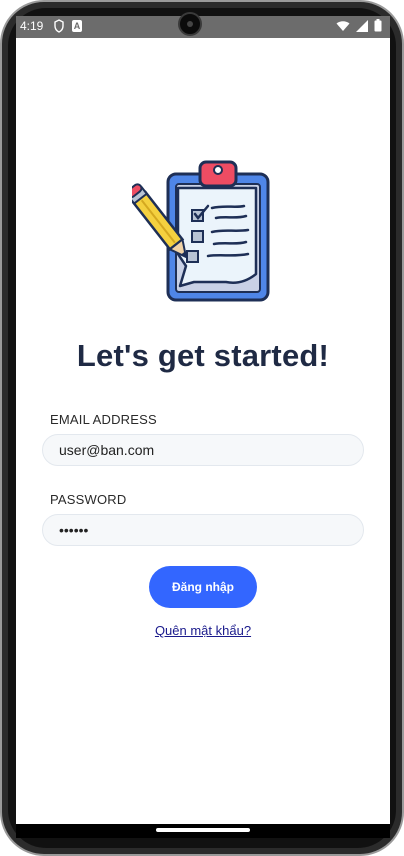  I want to click on email-input, so click(203, 450).